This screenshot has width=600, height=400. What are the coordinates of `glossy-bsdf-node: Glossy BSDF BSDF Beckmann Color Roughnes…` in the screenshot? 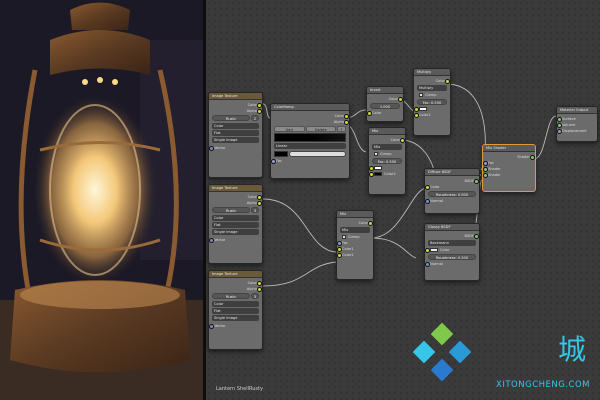 It's located at (452, 252).